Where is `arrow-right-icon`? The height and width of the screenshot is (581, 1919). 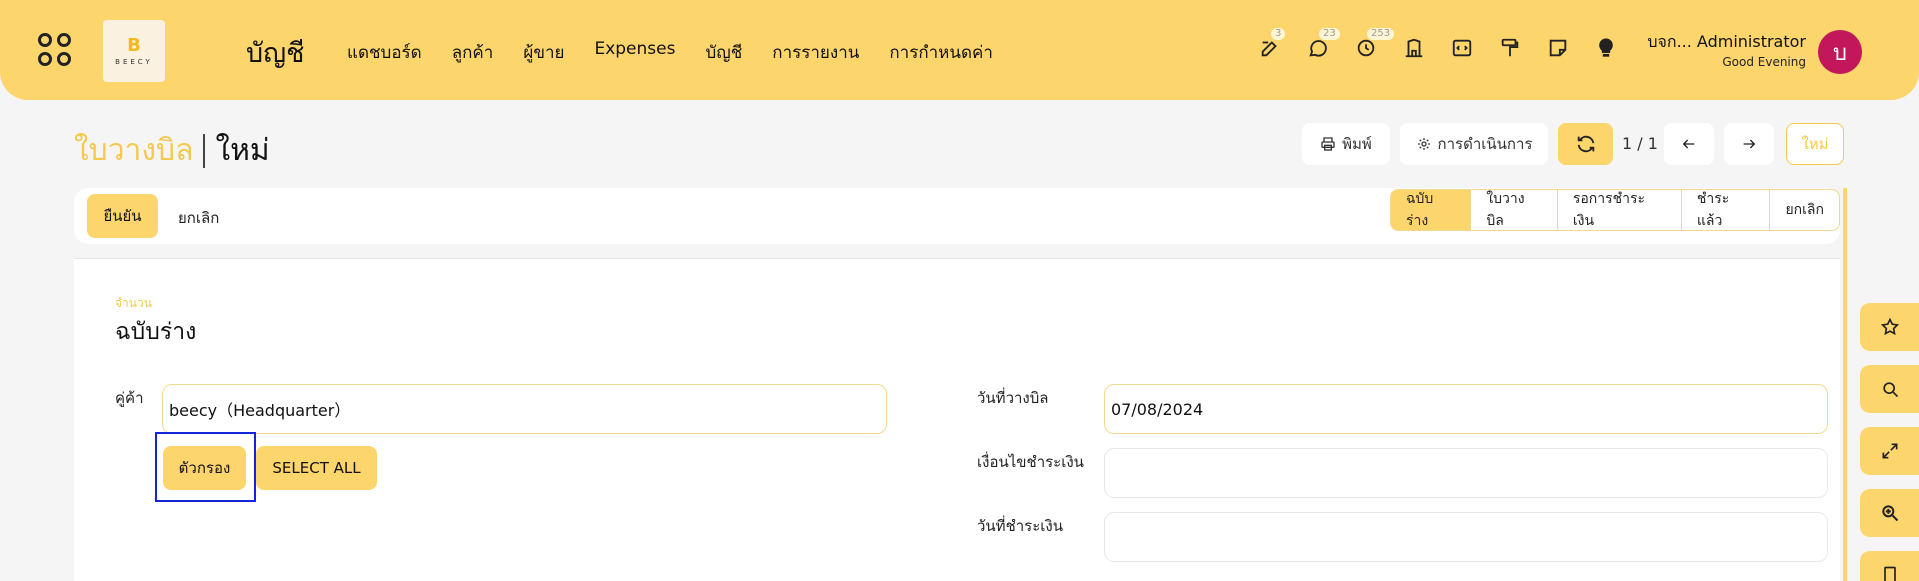
arrow-right-icon is located at coordinates (1749, 144).